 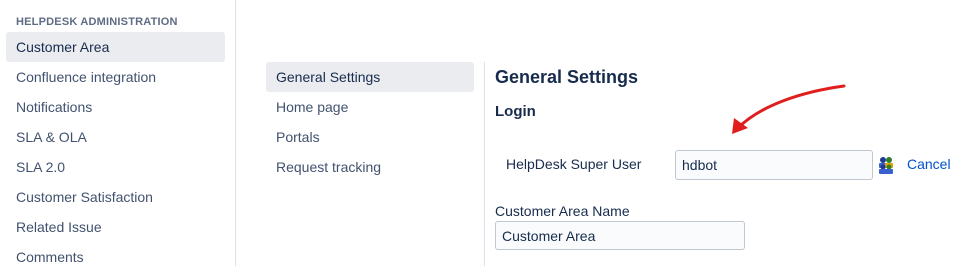 What do you see at coordinates (574, 164) in the screenshot?
I see `super-user-label: HelpDesk Super User` at bounding box center [574, 164].